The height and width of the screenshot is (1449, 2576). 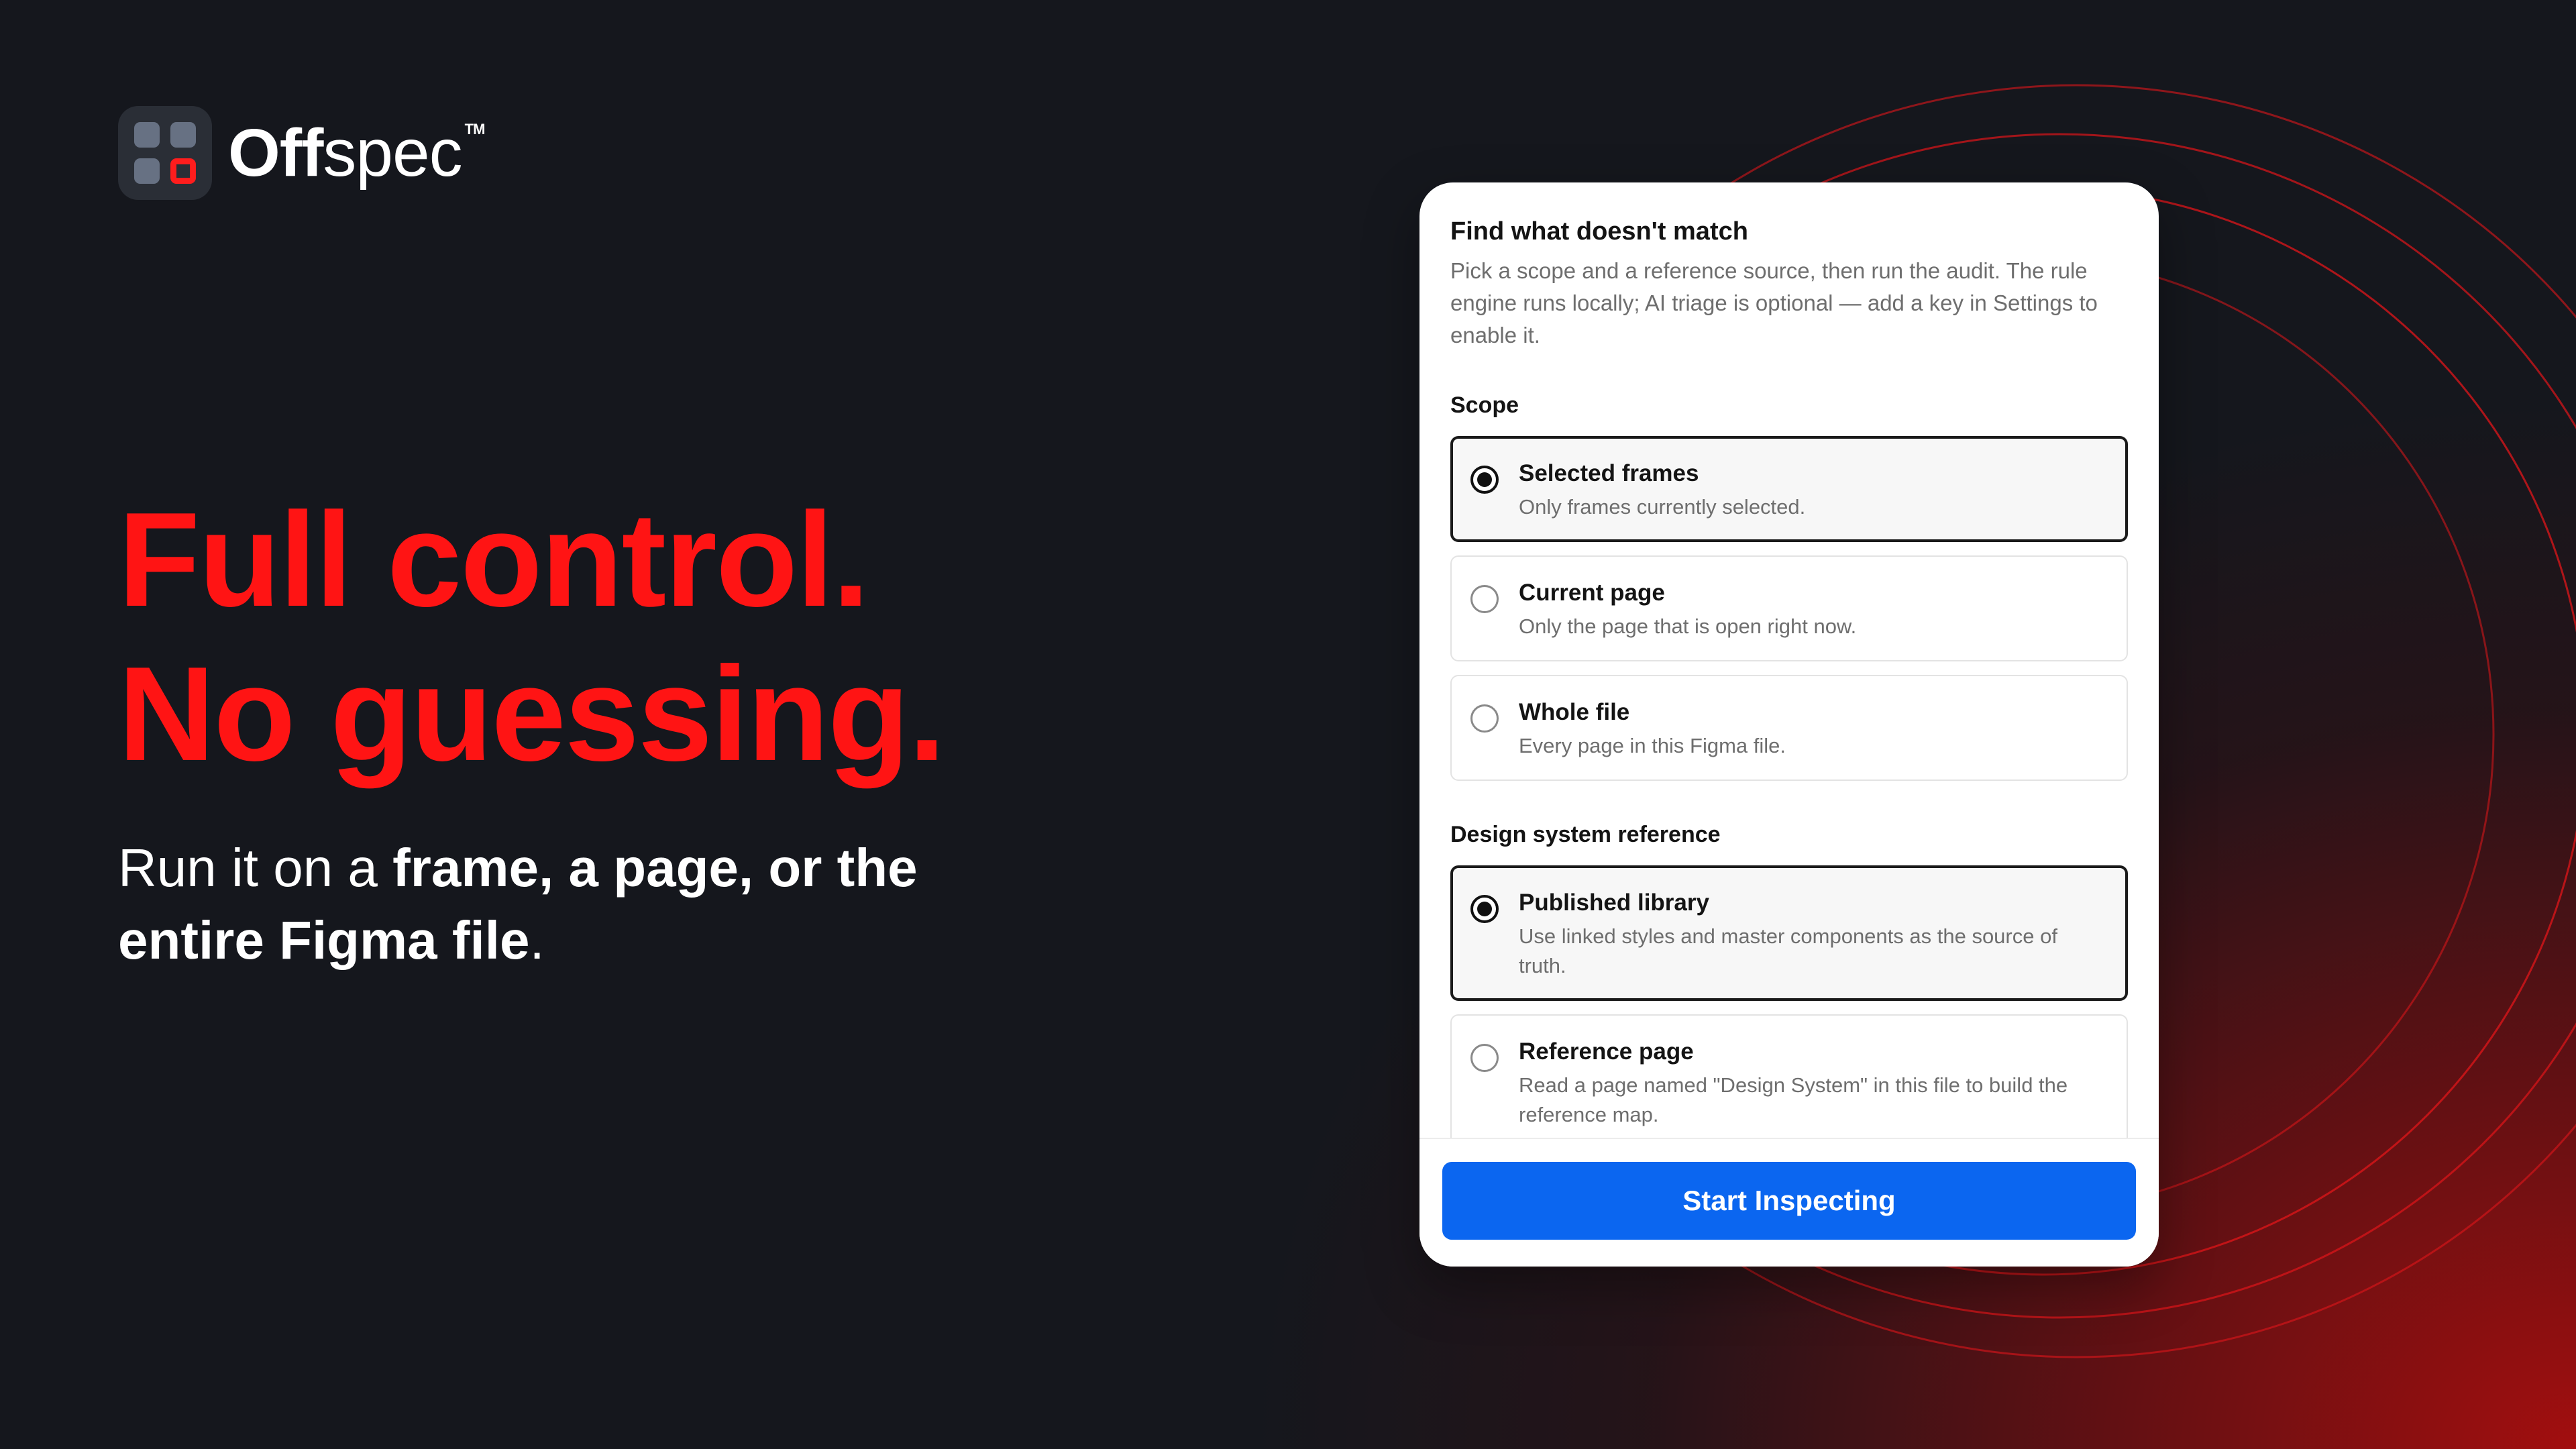 I want to click on offspec-logo-icon, so click(x=165, y=153).